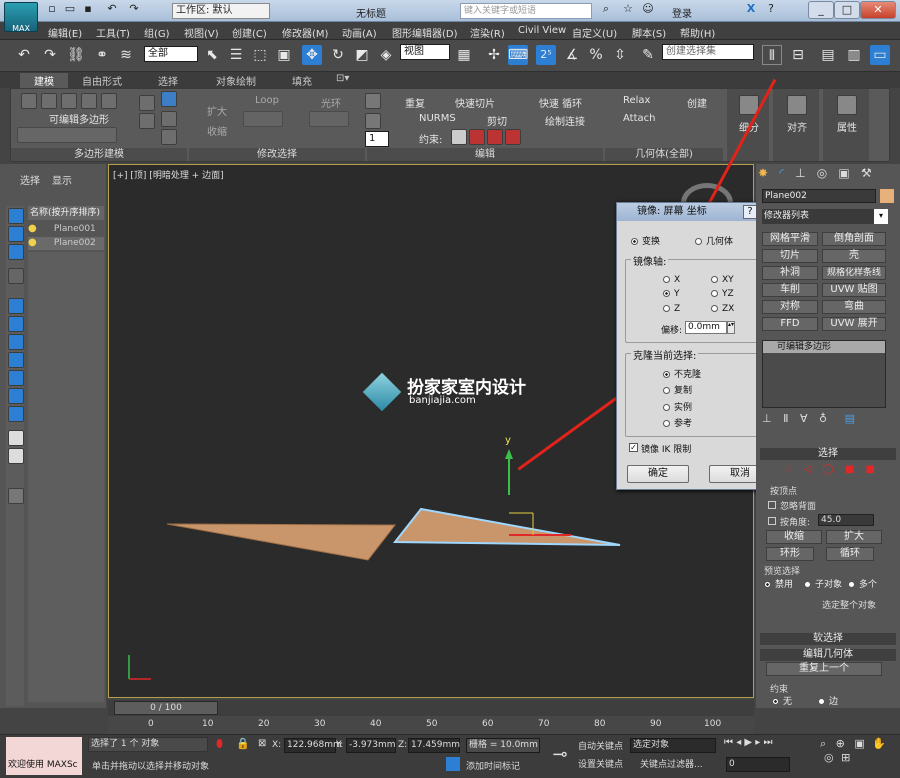 The width and height of the screenshot is (900, 778). I want to click on maximize-viewport-icon: ⊞, so click(845, 757).